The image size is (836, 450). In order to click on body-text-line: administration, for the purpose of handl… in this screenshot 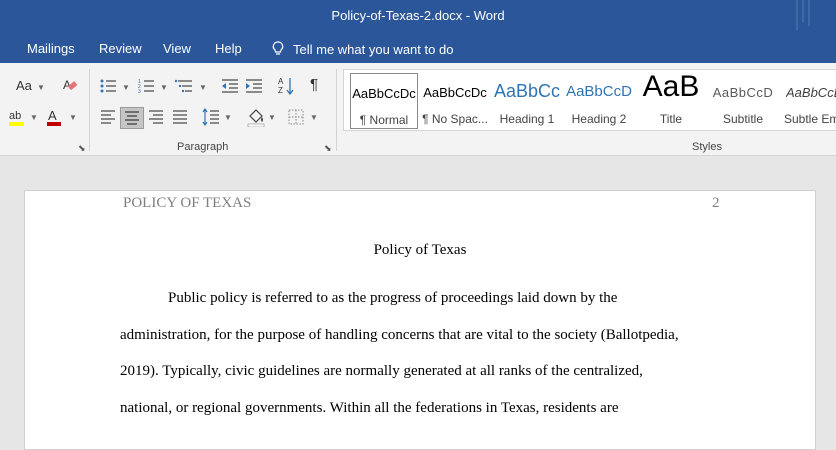, I will do `click(399, 335)`.